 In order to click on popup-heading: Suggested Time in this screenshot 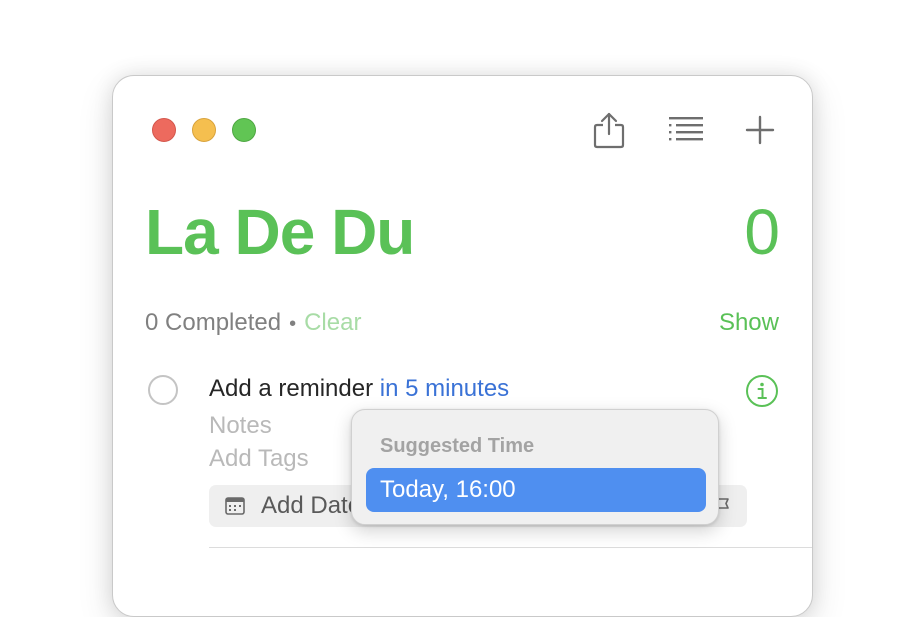, I will do `click(457, 446)`.